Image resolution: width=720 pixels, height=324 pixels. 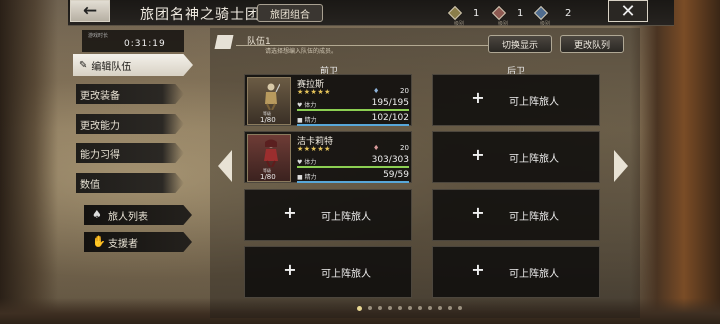 What do you see at coordinates (130, 94) in the screenshot?
I see `menu-change-equipment: 更改装备` at bounding box center [130, 94].